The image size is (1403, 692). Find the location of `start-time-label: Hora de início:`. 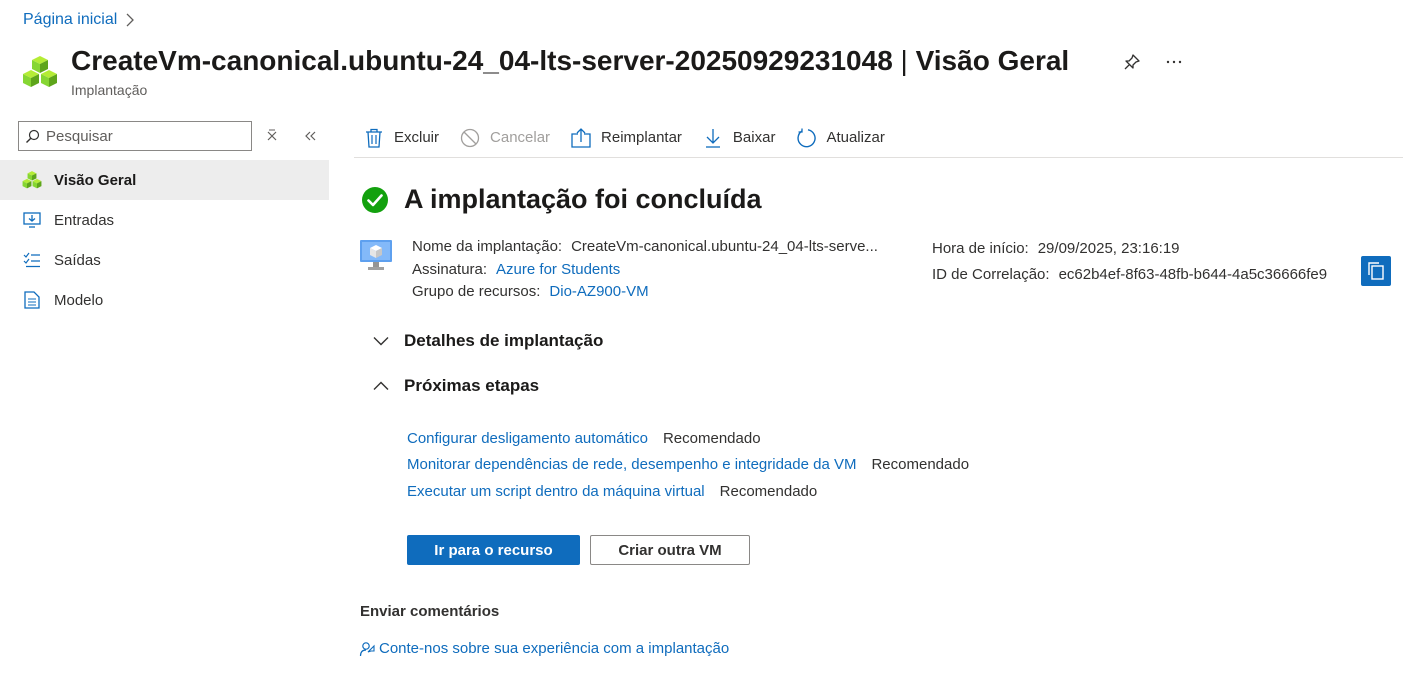

start-time-label: Hora de início: is located at coordinates (980, 248).